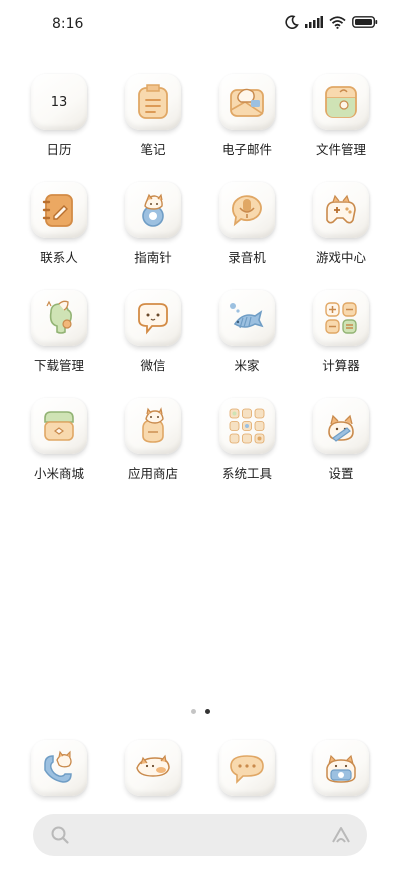 This screenshot has height=888, width=400. What do you see at coordinates (292, 22) in the screenshot?
I see `moon-icon` at bounding box center [292, 22].